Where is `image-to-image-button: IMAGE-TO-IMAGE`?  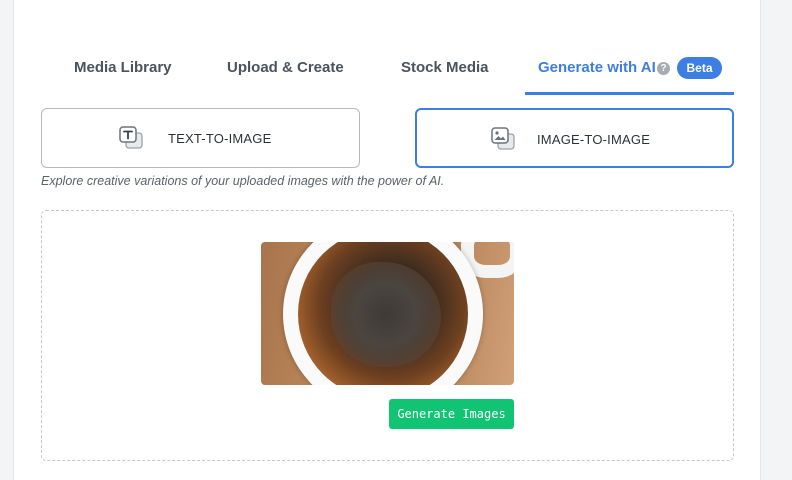
image-to-image-button: IMAGE-TO-IMAGE is located at coordinates (574, 138).